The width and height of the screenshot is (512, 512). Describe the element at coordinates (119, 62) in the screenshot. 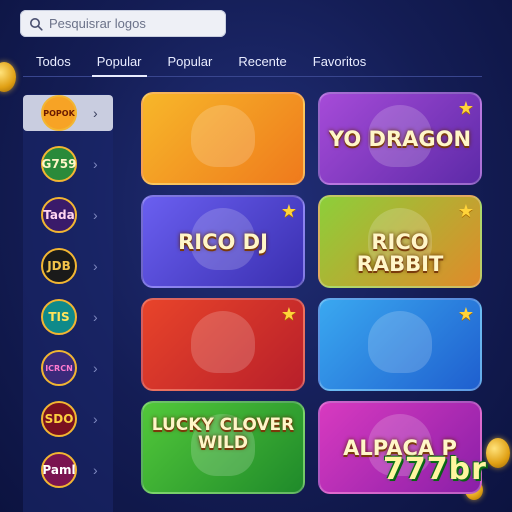

I see `tab-popular: Popular` at that location.